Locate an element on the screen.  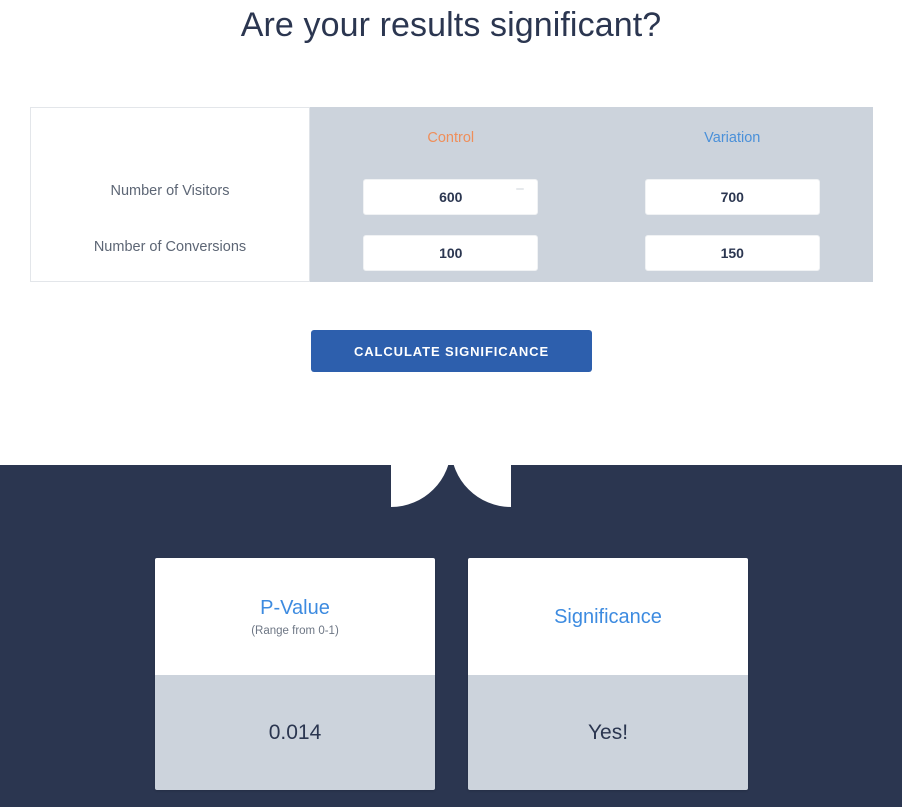
control-visitors-input is located at coordinates (451, 197).